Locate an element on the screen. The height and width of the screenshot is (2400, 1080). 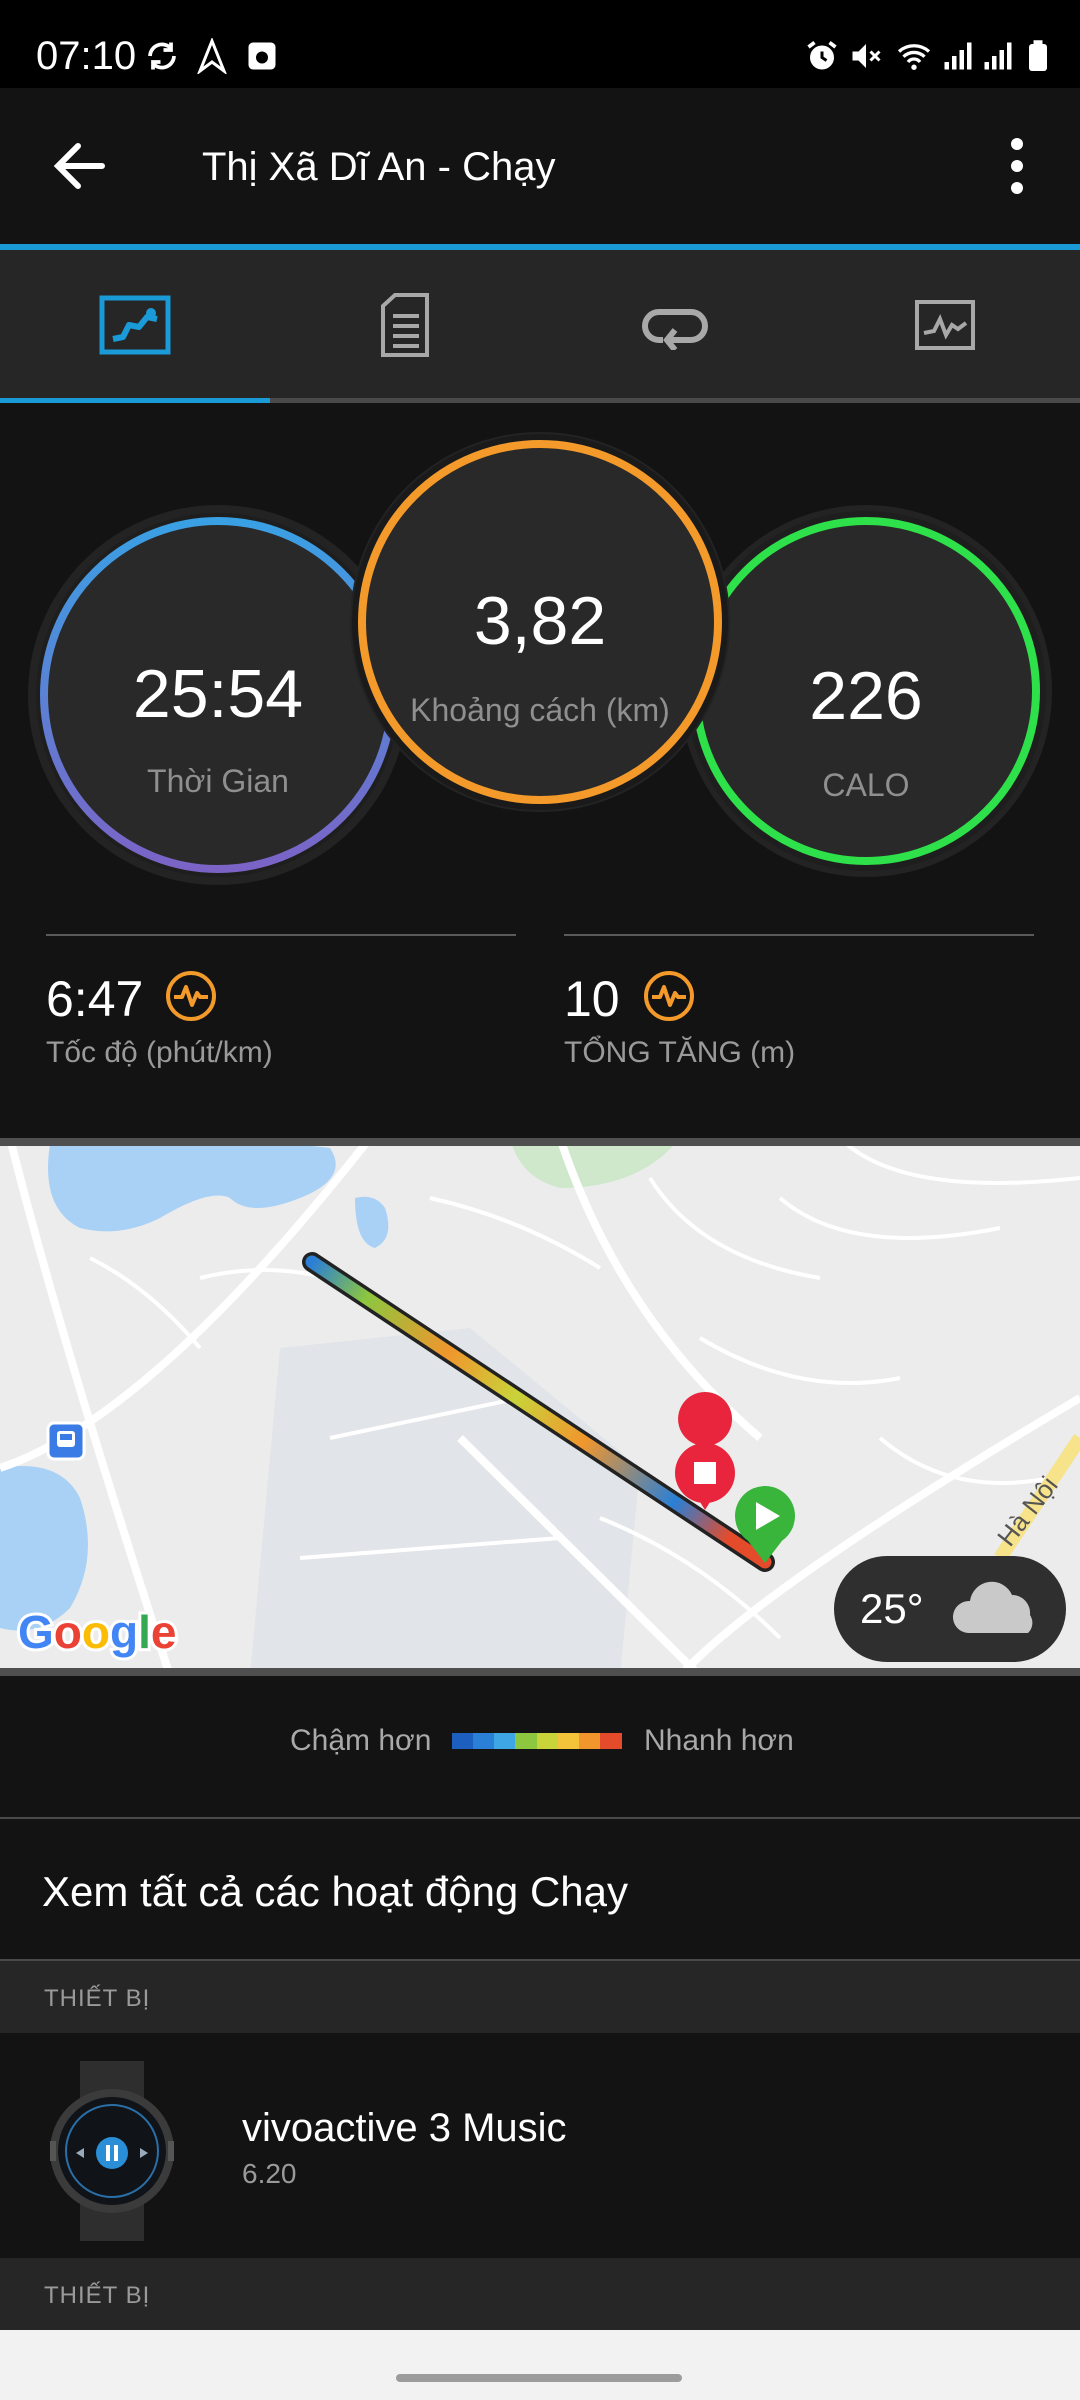
battery-icon is located at coordinates (1038, 55).